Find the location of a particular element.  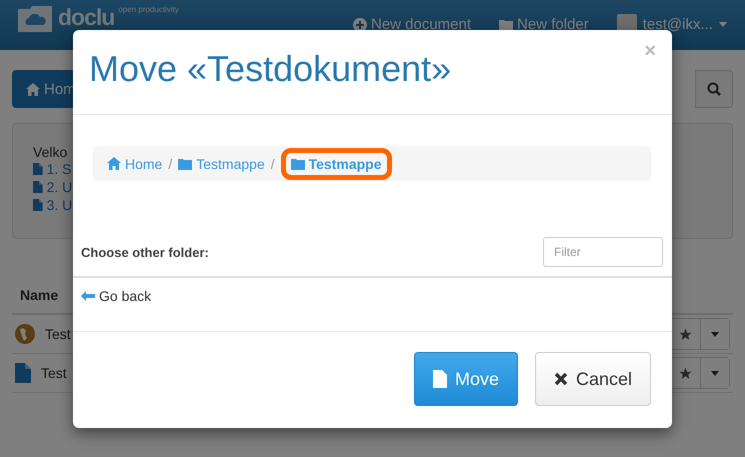

choose-folder-label: Choose other folder: is located at coordinates (145, 252).